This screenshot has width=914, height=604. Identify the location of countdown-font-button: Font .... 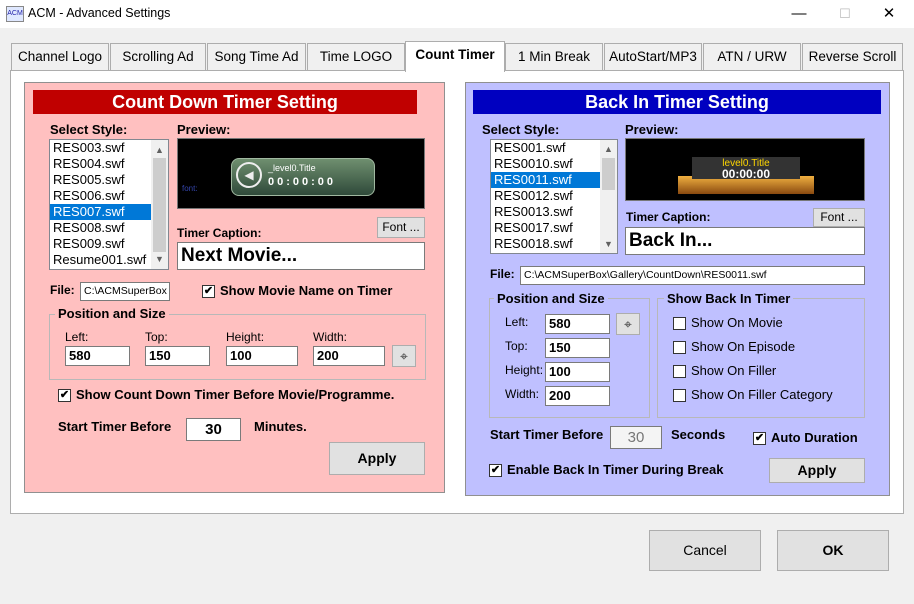
(401, 227).